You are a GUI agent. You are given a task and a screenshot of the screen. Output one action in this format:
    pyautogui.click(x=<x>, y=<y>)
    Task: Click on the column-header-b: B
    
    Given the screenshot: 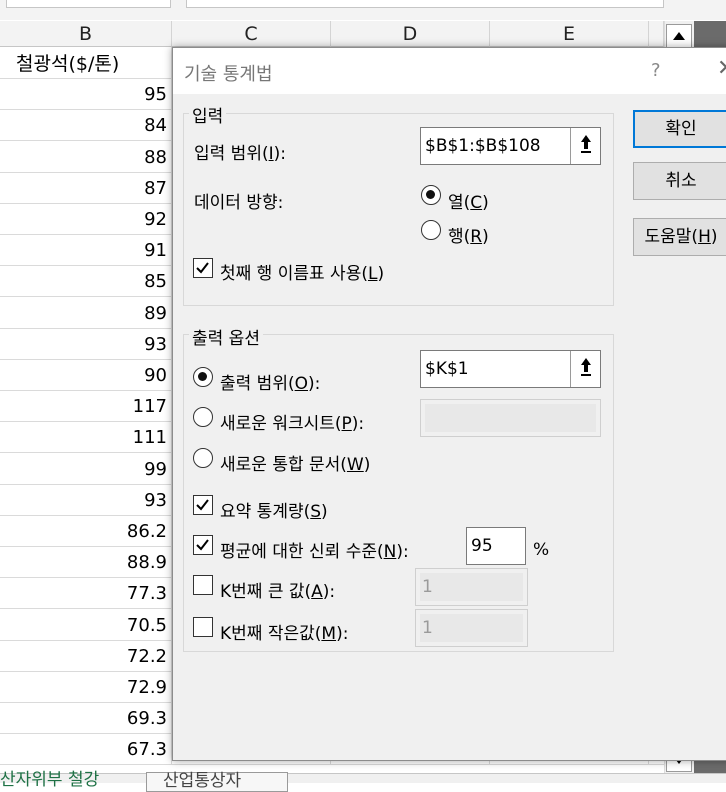 What is the action you would take?
    pyautogui.click(x=86, y=34)
    